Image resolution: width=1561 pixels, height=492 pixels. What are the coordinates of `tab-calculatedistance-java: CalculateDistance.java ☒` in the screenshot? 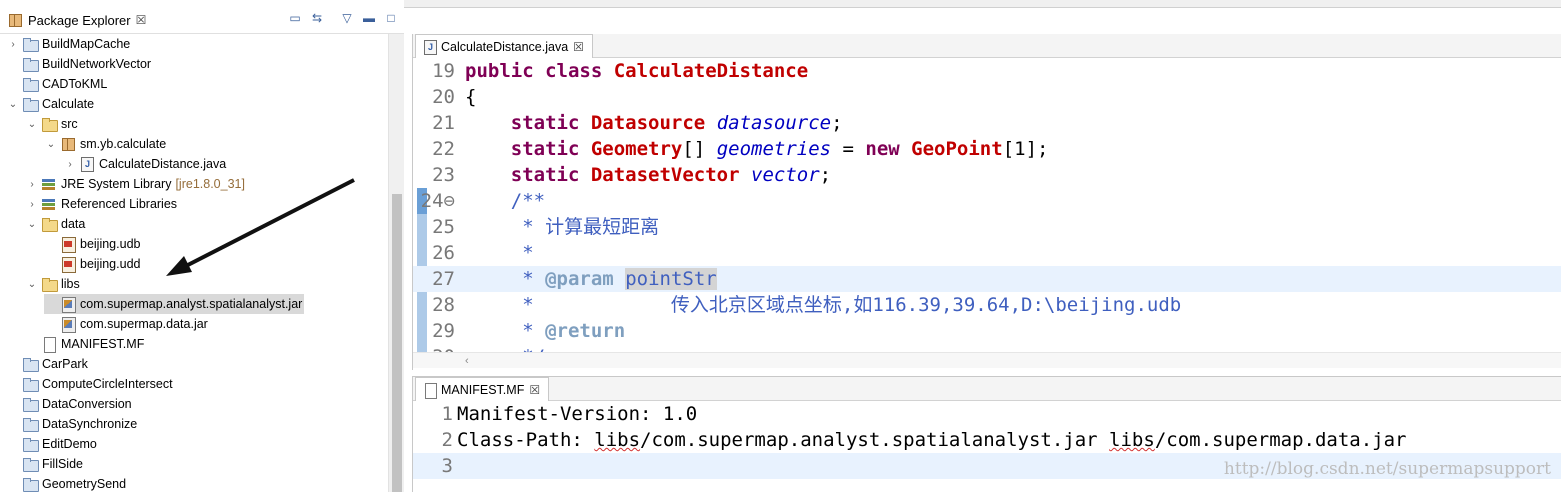 It's located at (504, 46).